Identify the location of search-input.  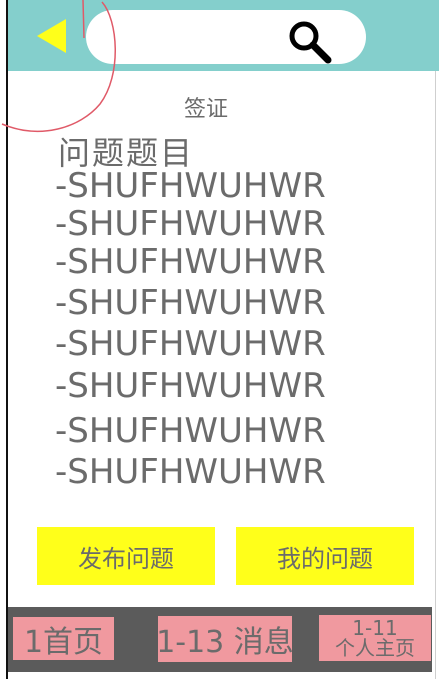
(198, 38).